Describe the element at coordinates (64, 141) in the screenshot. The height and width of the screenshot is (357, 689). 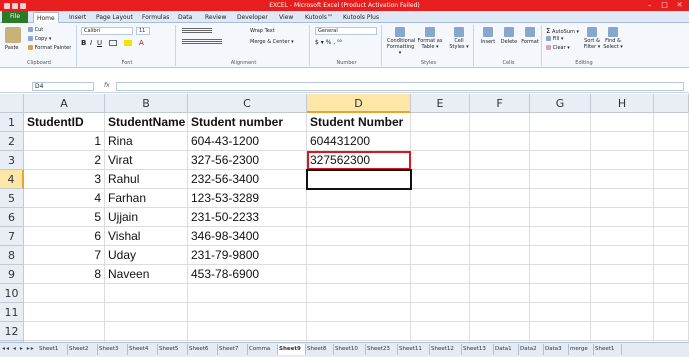
I see `cell-a2: 1` at that location.